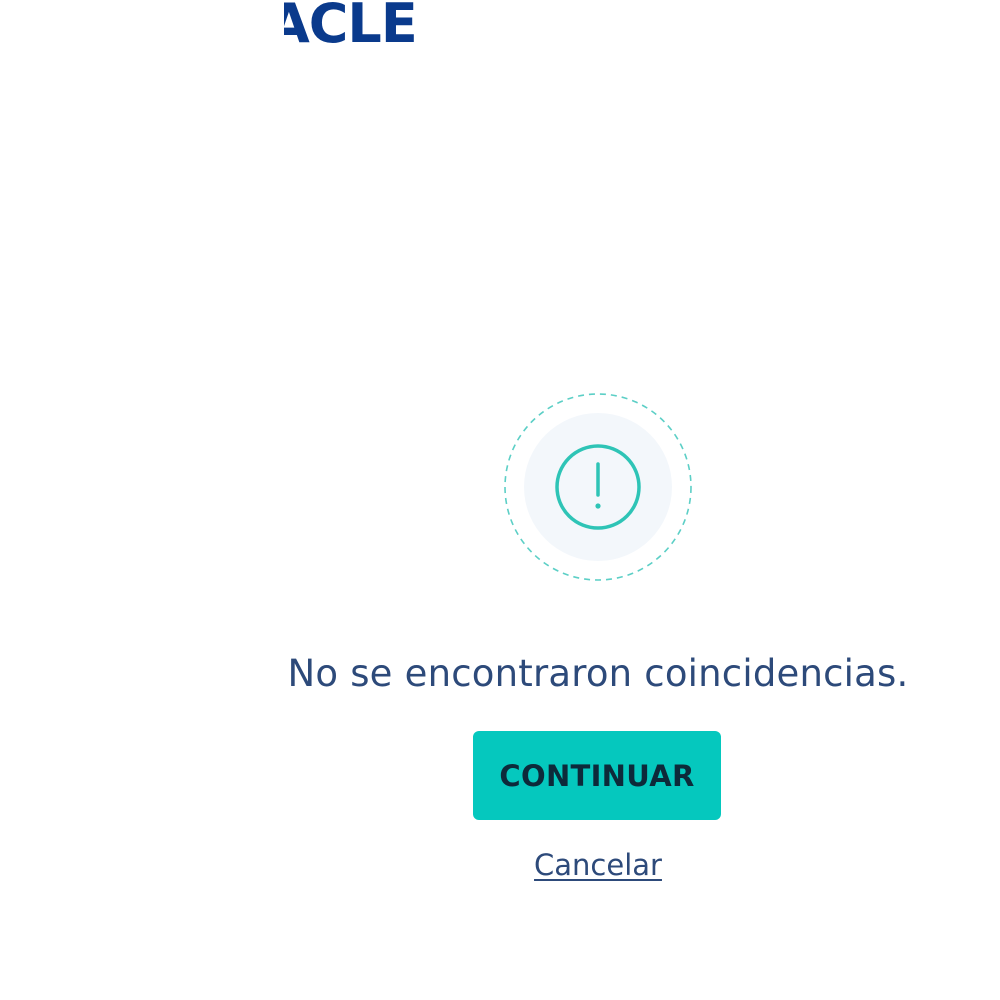 The height and width of the screenshot is (1000, 1000). What do you see at coordinates (598, 673) in the screenshot?
I see `status-message: No se encontraron coincidencias.` at bounding box center [598, 673].